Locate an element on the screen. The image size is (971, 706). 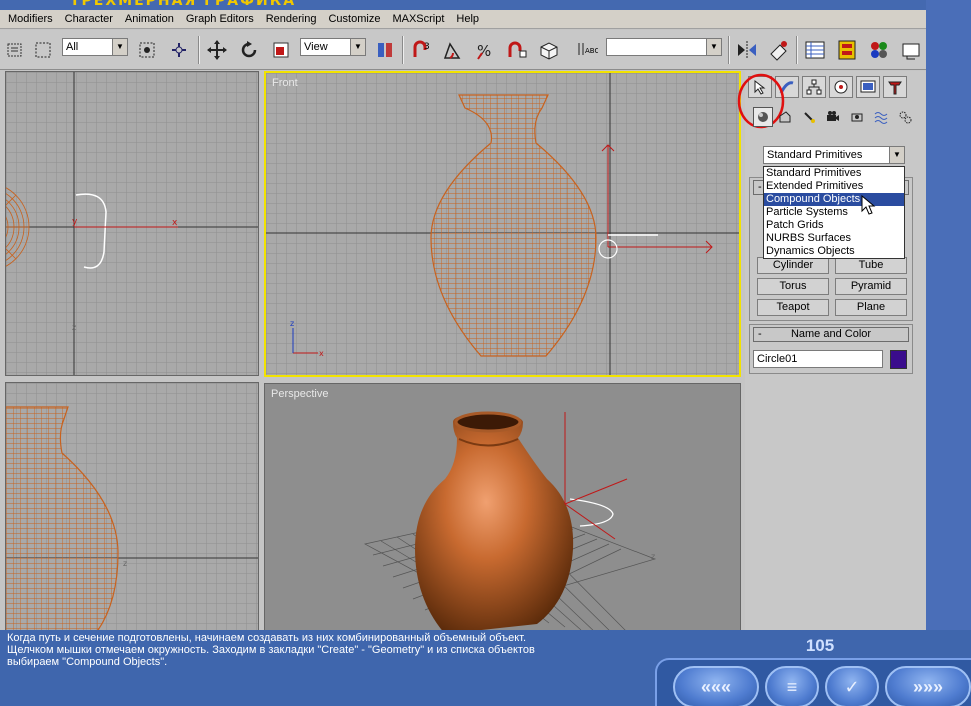
svg-text: ABC is located at coordinates (591, 51).